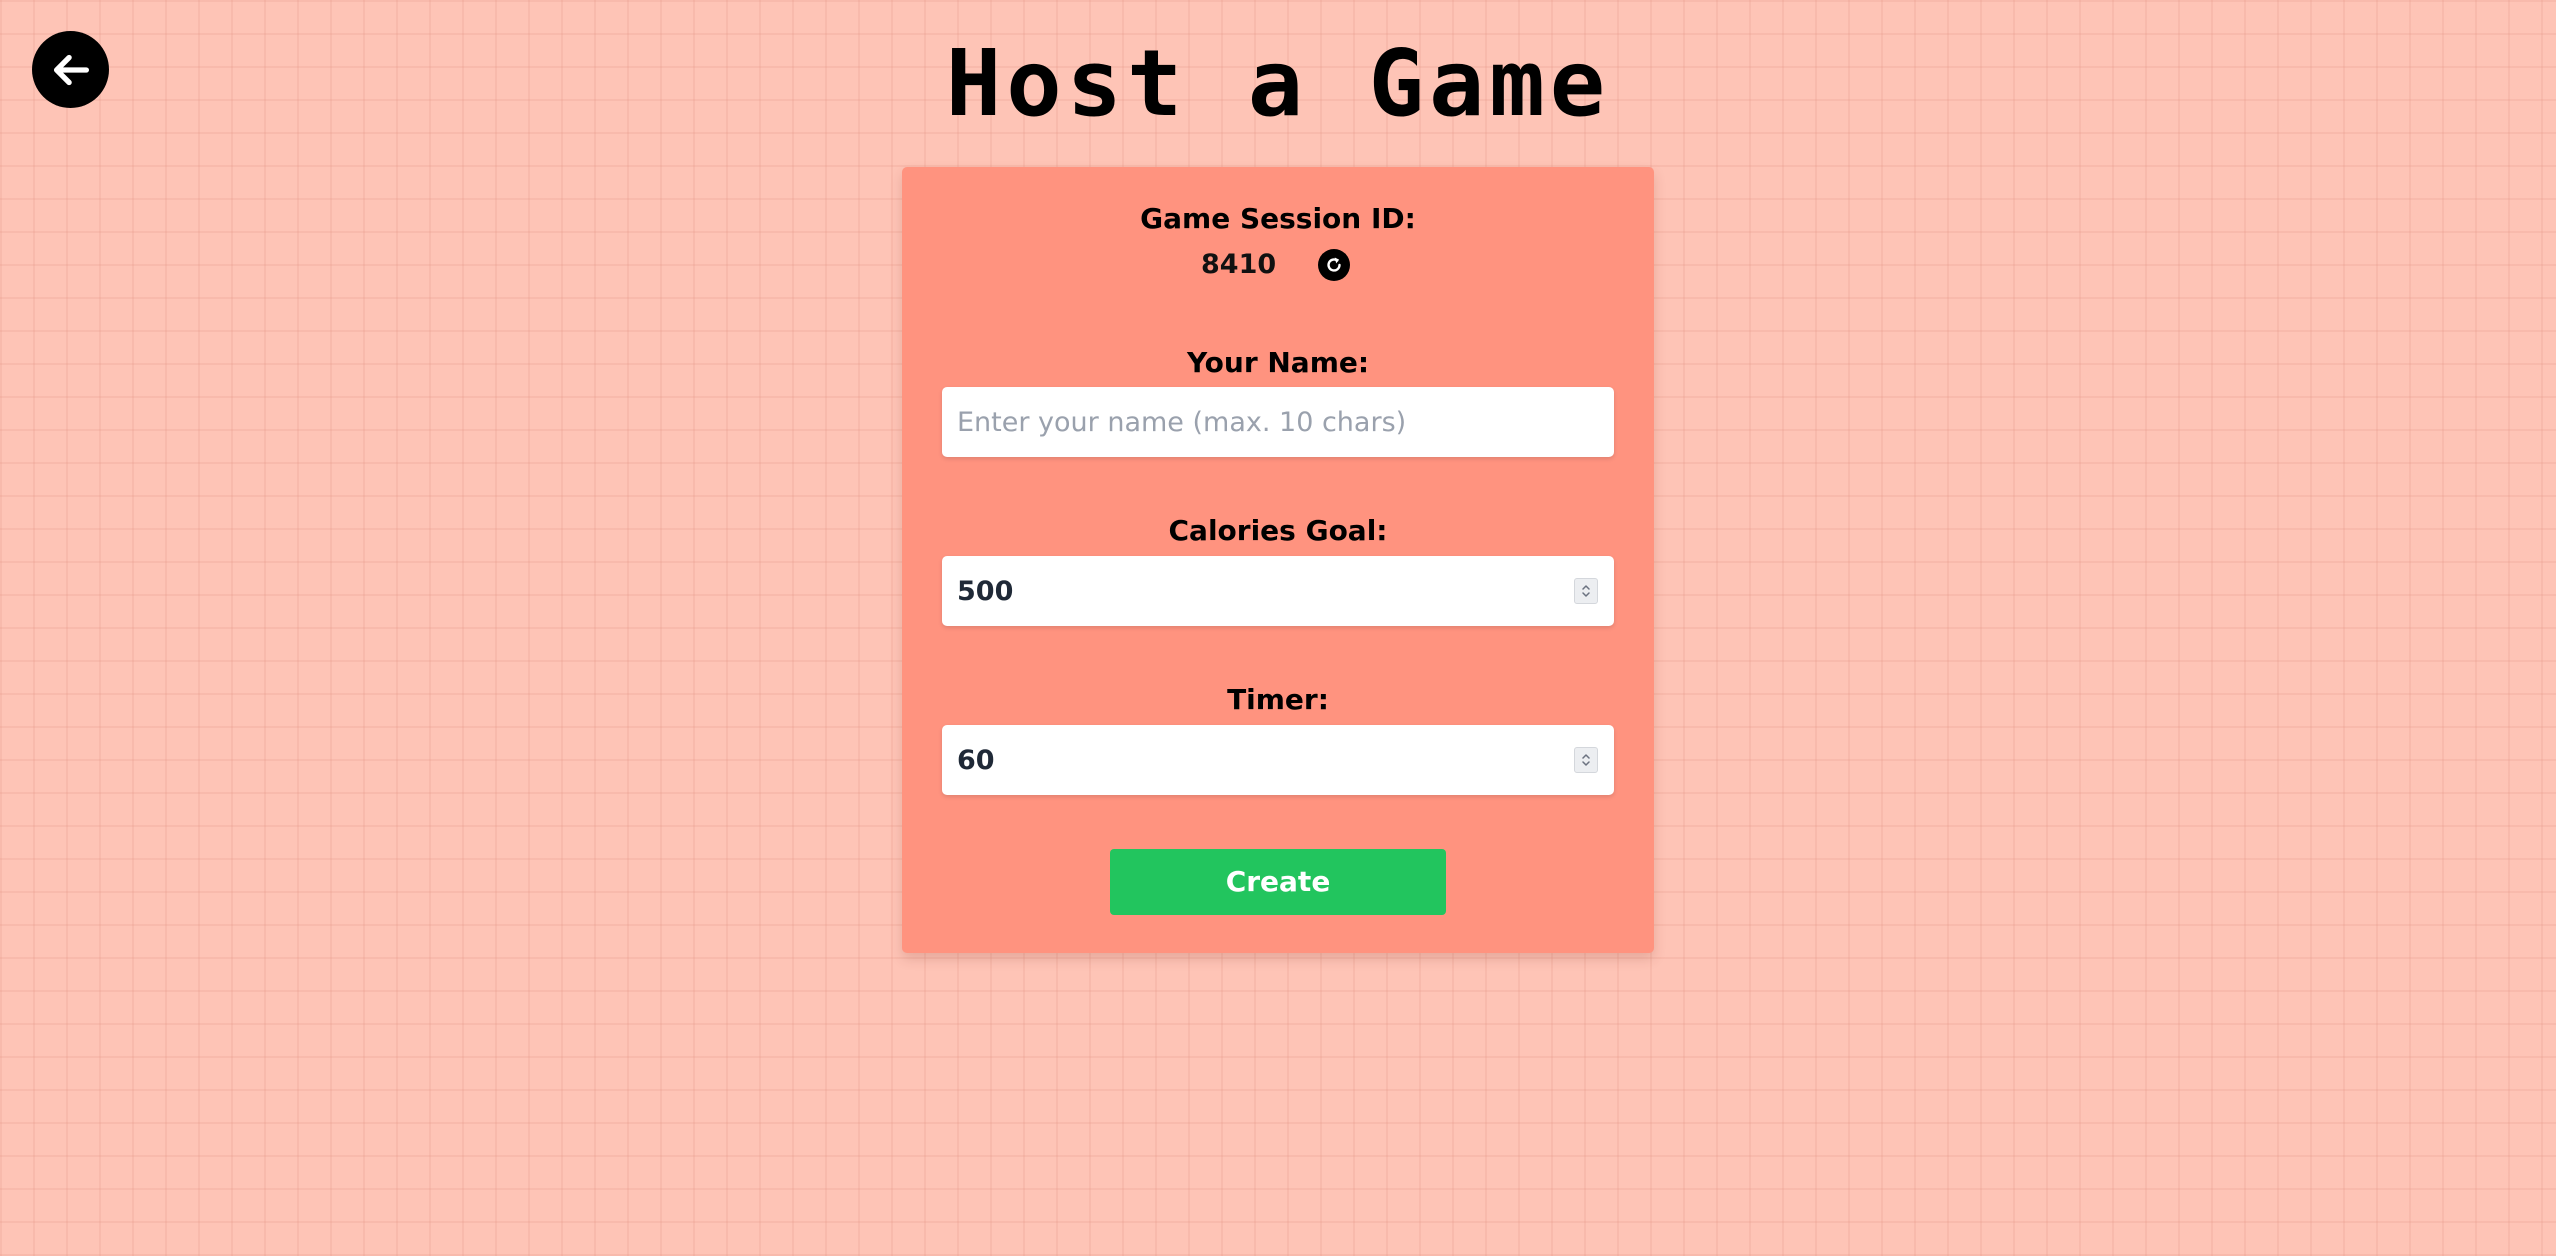 This screenshot has width=2556, height=1256. I want to click on timer-input, so click(1278, 760).